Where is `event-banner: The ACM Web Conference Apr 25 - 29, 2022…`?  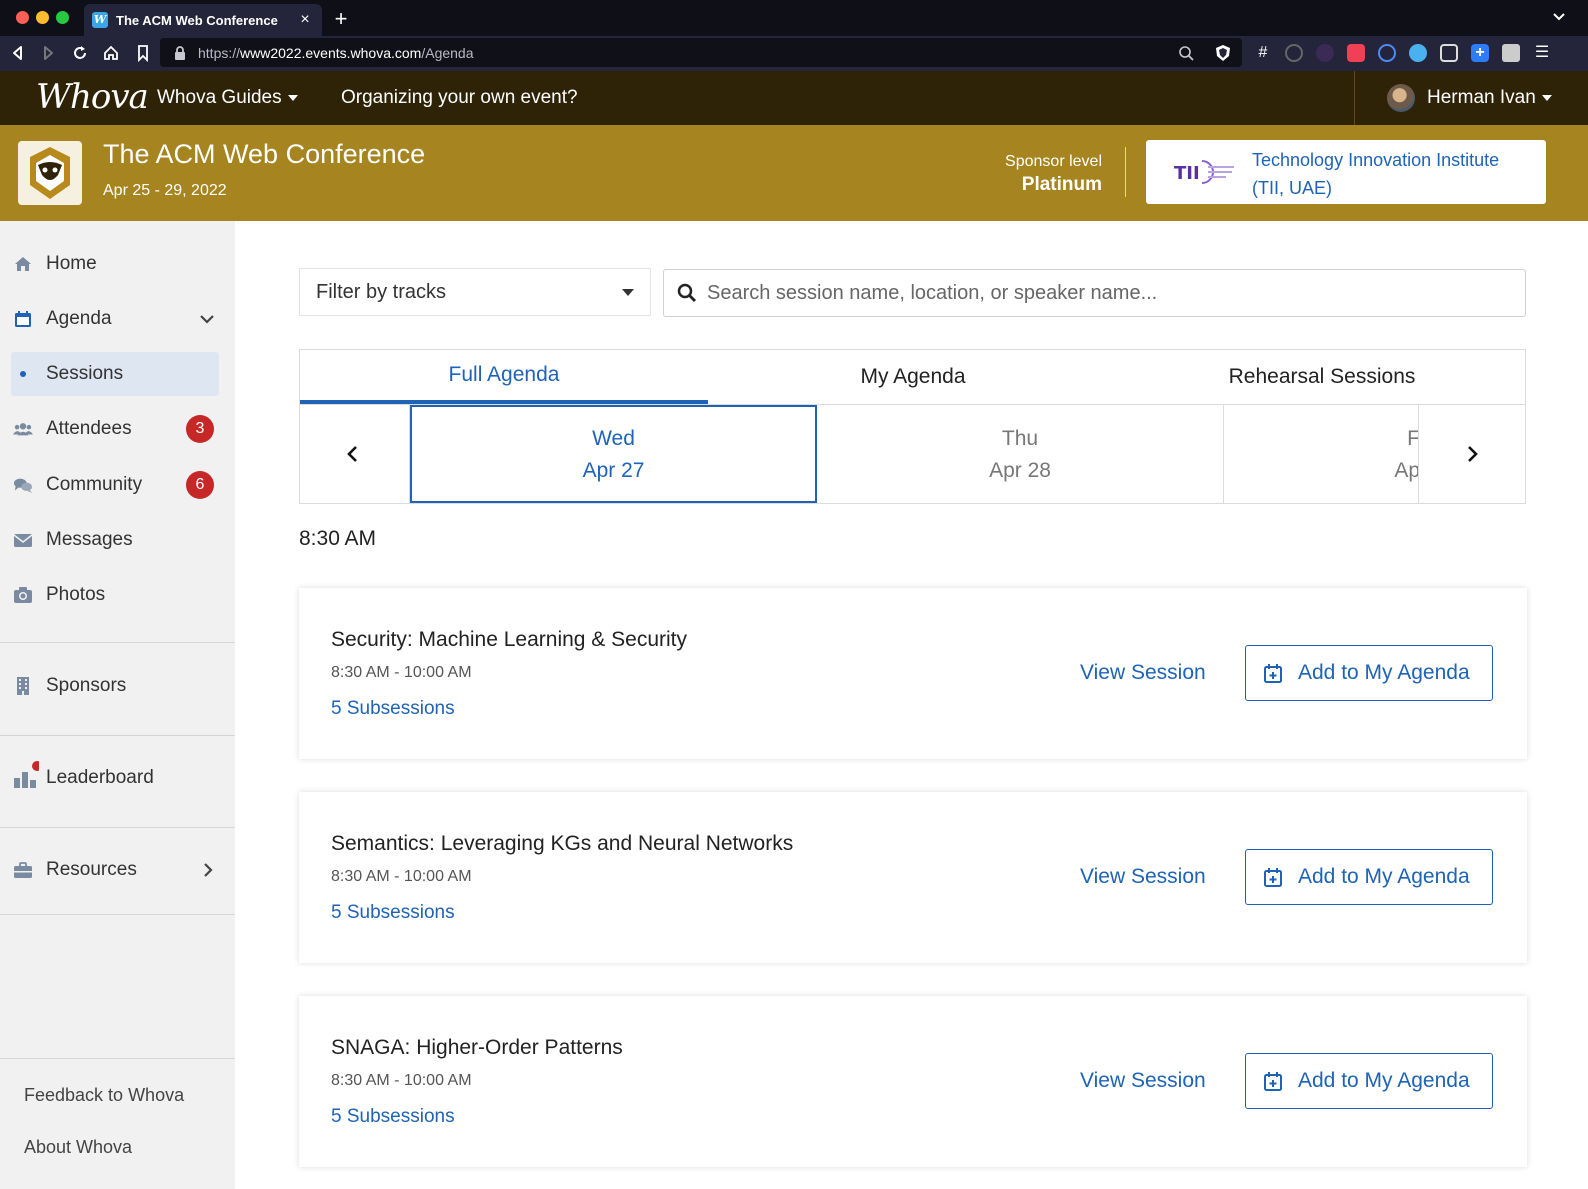
event-banner: The ACM Web Conference Apr 25 - 29, 2022… is located at coordinates (794, 173).